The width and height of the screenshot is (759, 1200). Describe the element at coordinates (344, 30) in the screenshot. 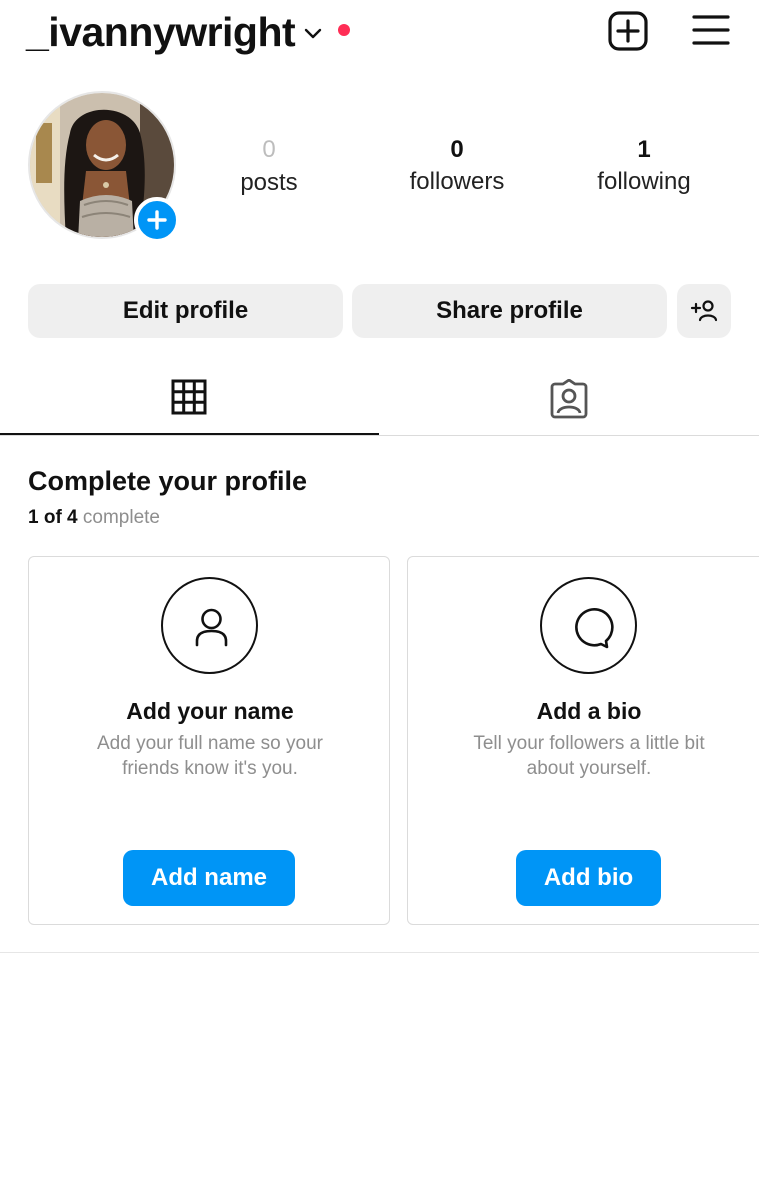

I see `notification-dot` at that location.